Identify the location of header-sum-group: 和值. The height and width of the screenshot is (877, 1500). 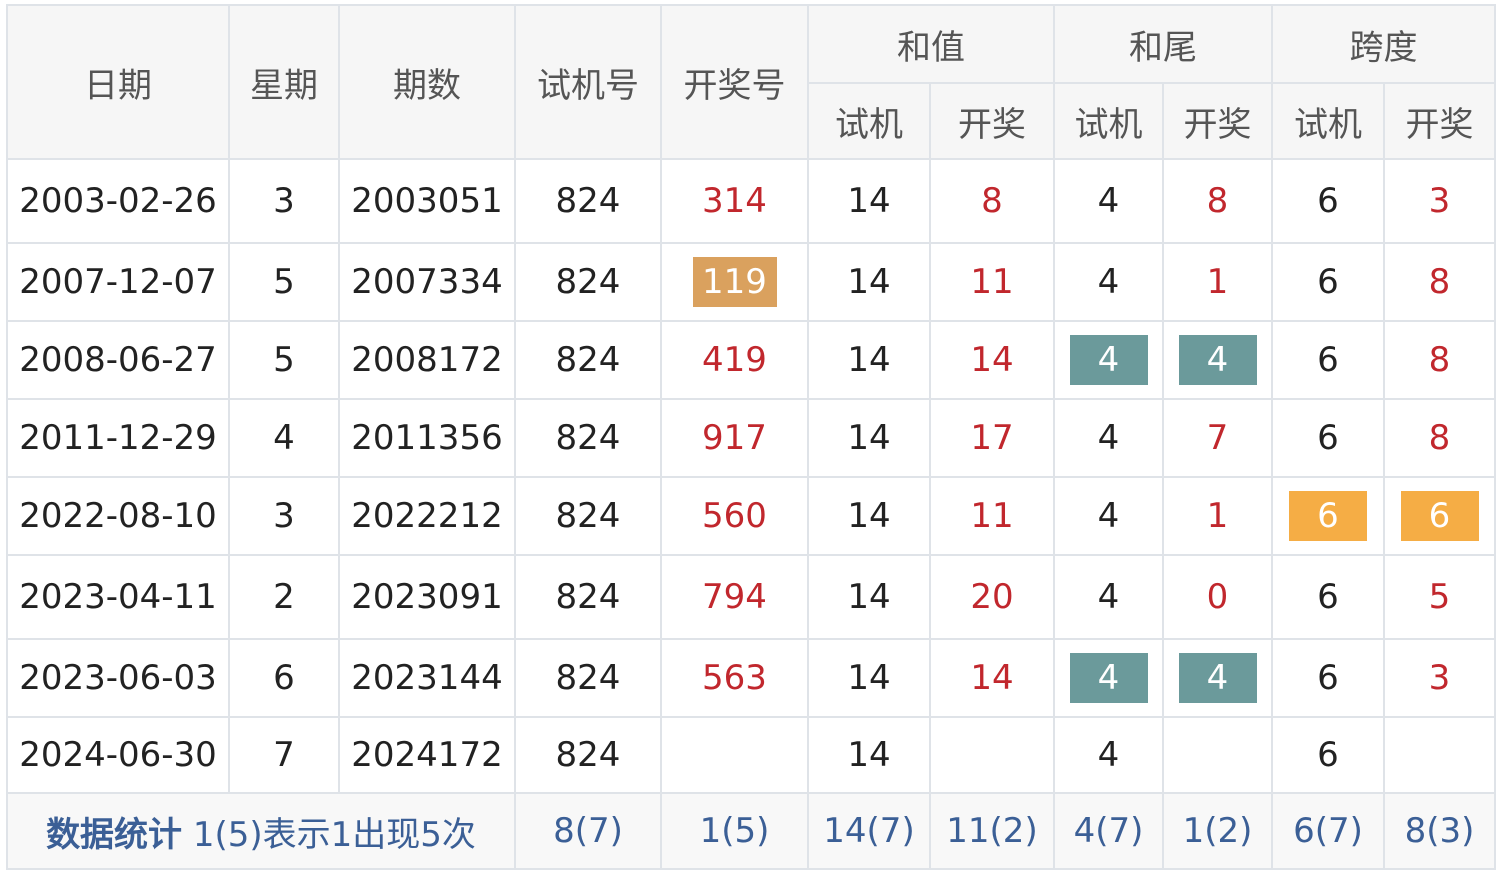
(931, 44).